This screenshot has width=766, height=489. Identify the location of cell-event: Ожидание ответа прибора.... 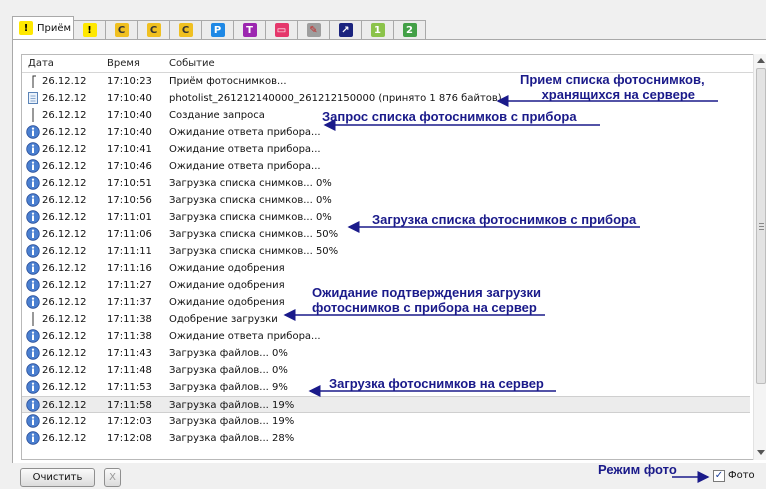
(245, 132).